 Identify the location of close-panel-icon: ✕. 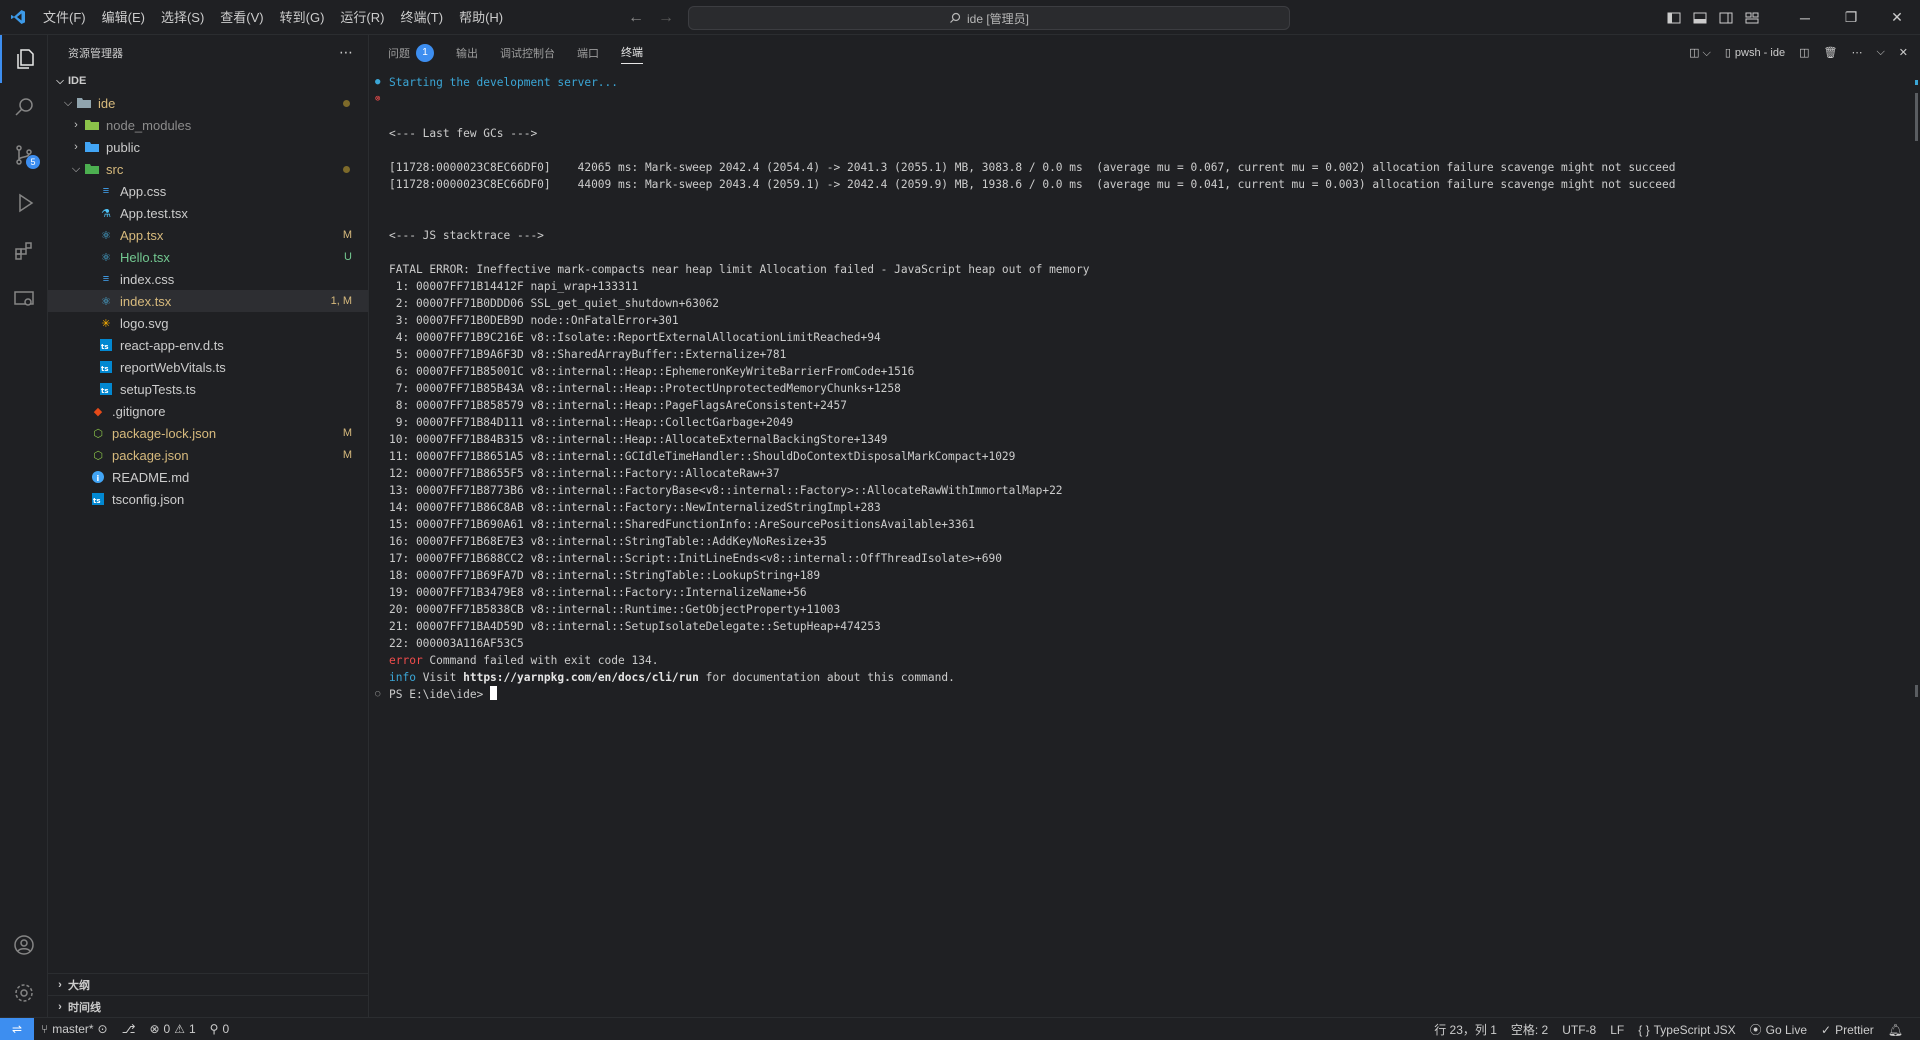
(1903, 52).